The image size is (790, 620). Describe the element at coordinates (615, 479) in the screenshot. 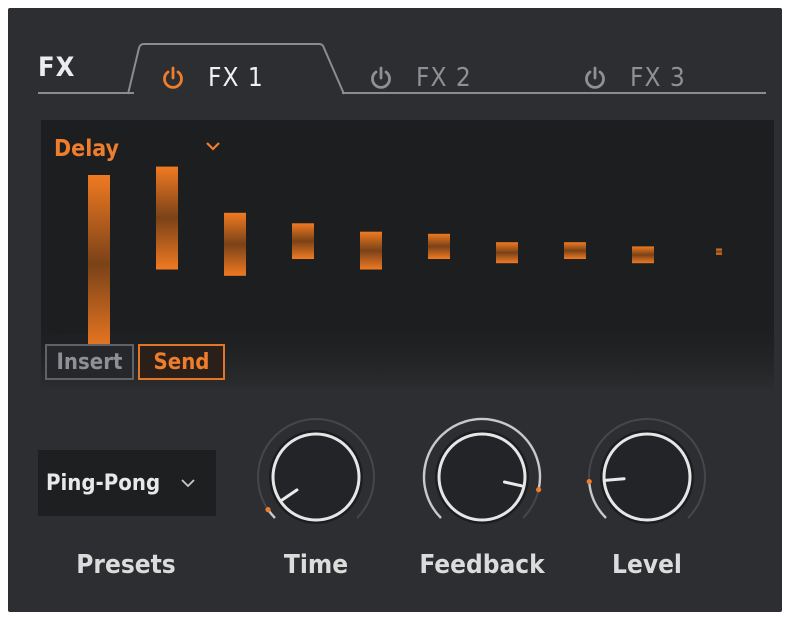

I see `knob-indicator` at that location.